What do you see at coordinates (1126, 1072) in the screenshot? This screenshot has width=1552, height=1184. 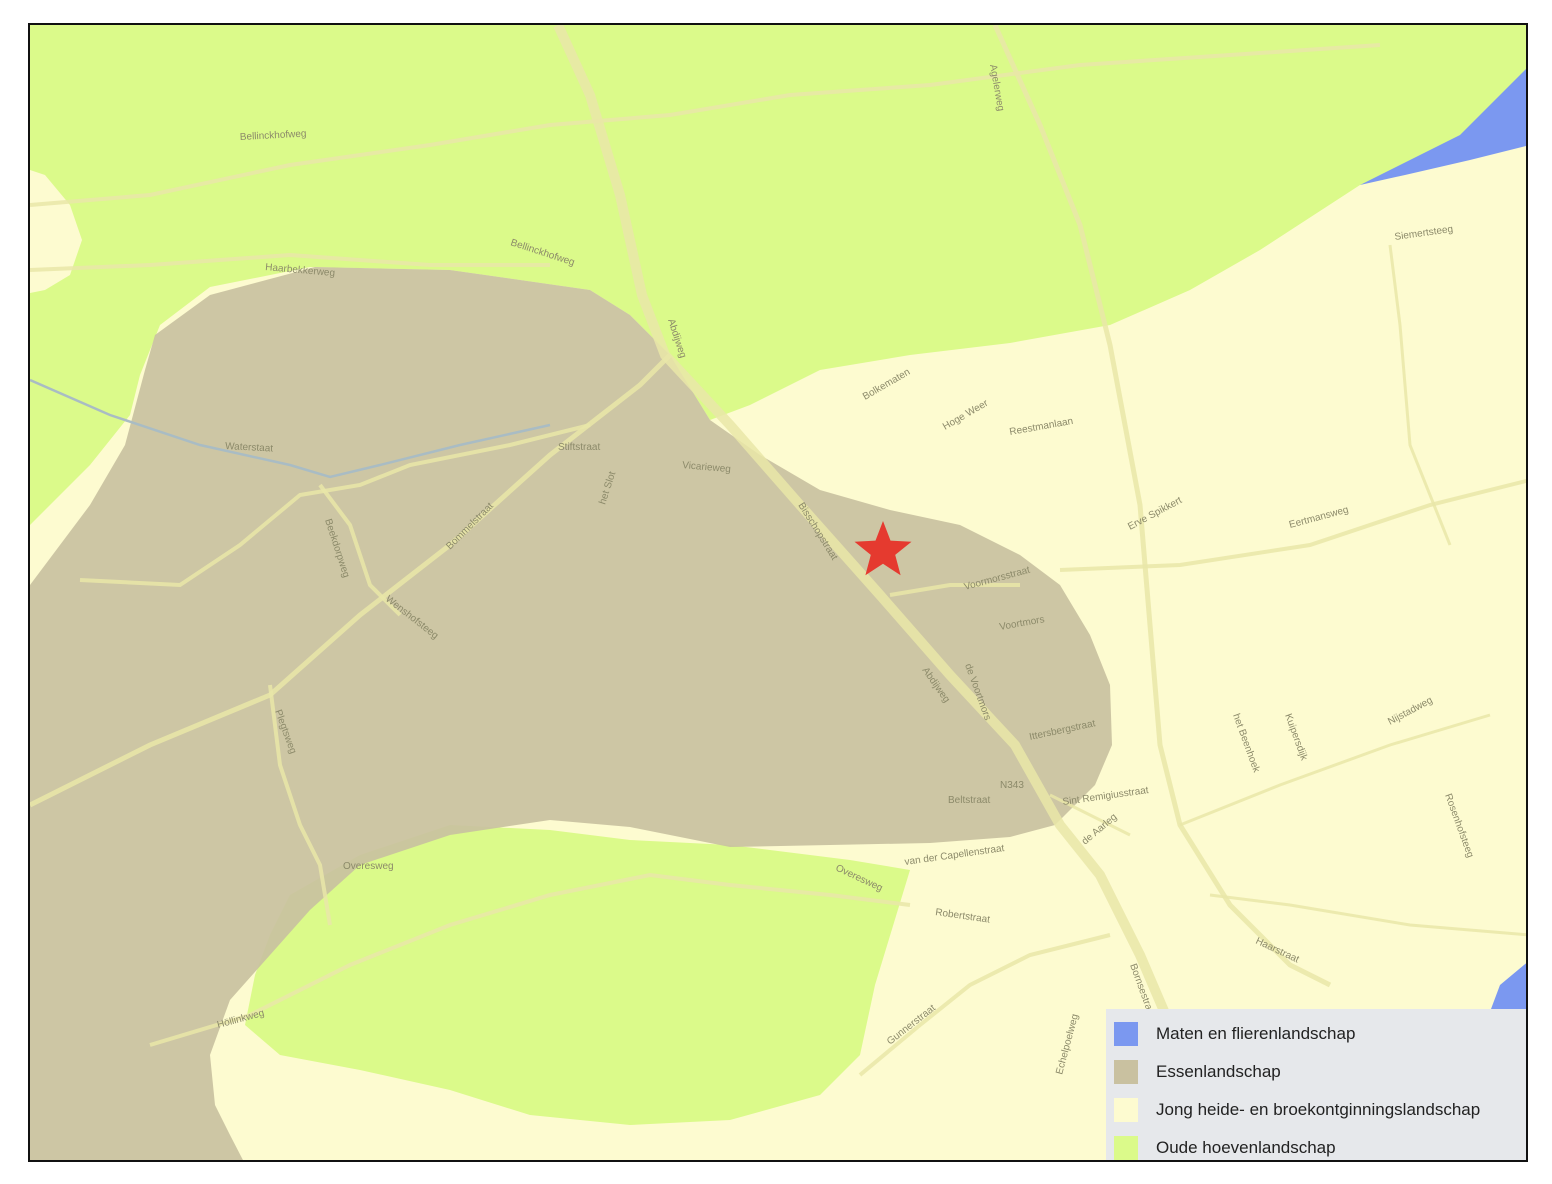 I see `legend-swatch-essen` at bounding box center [1126, 1072].